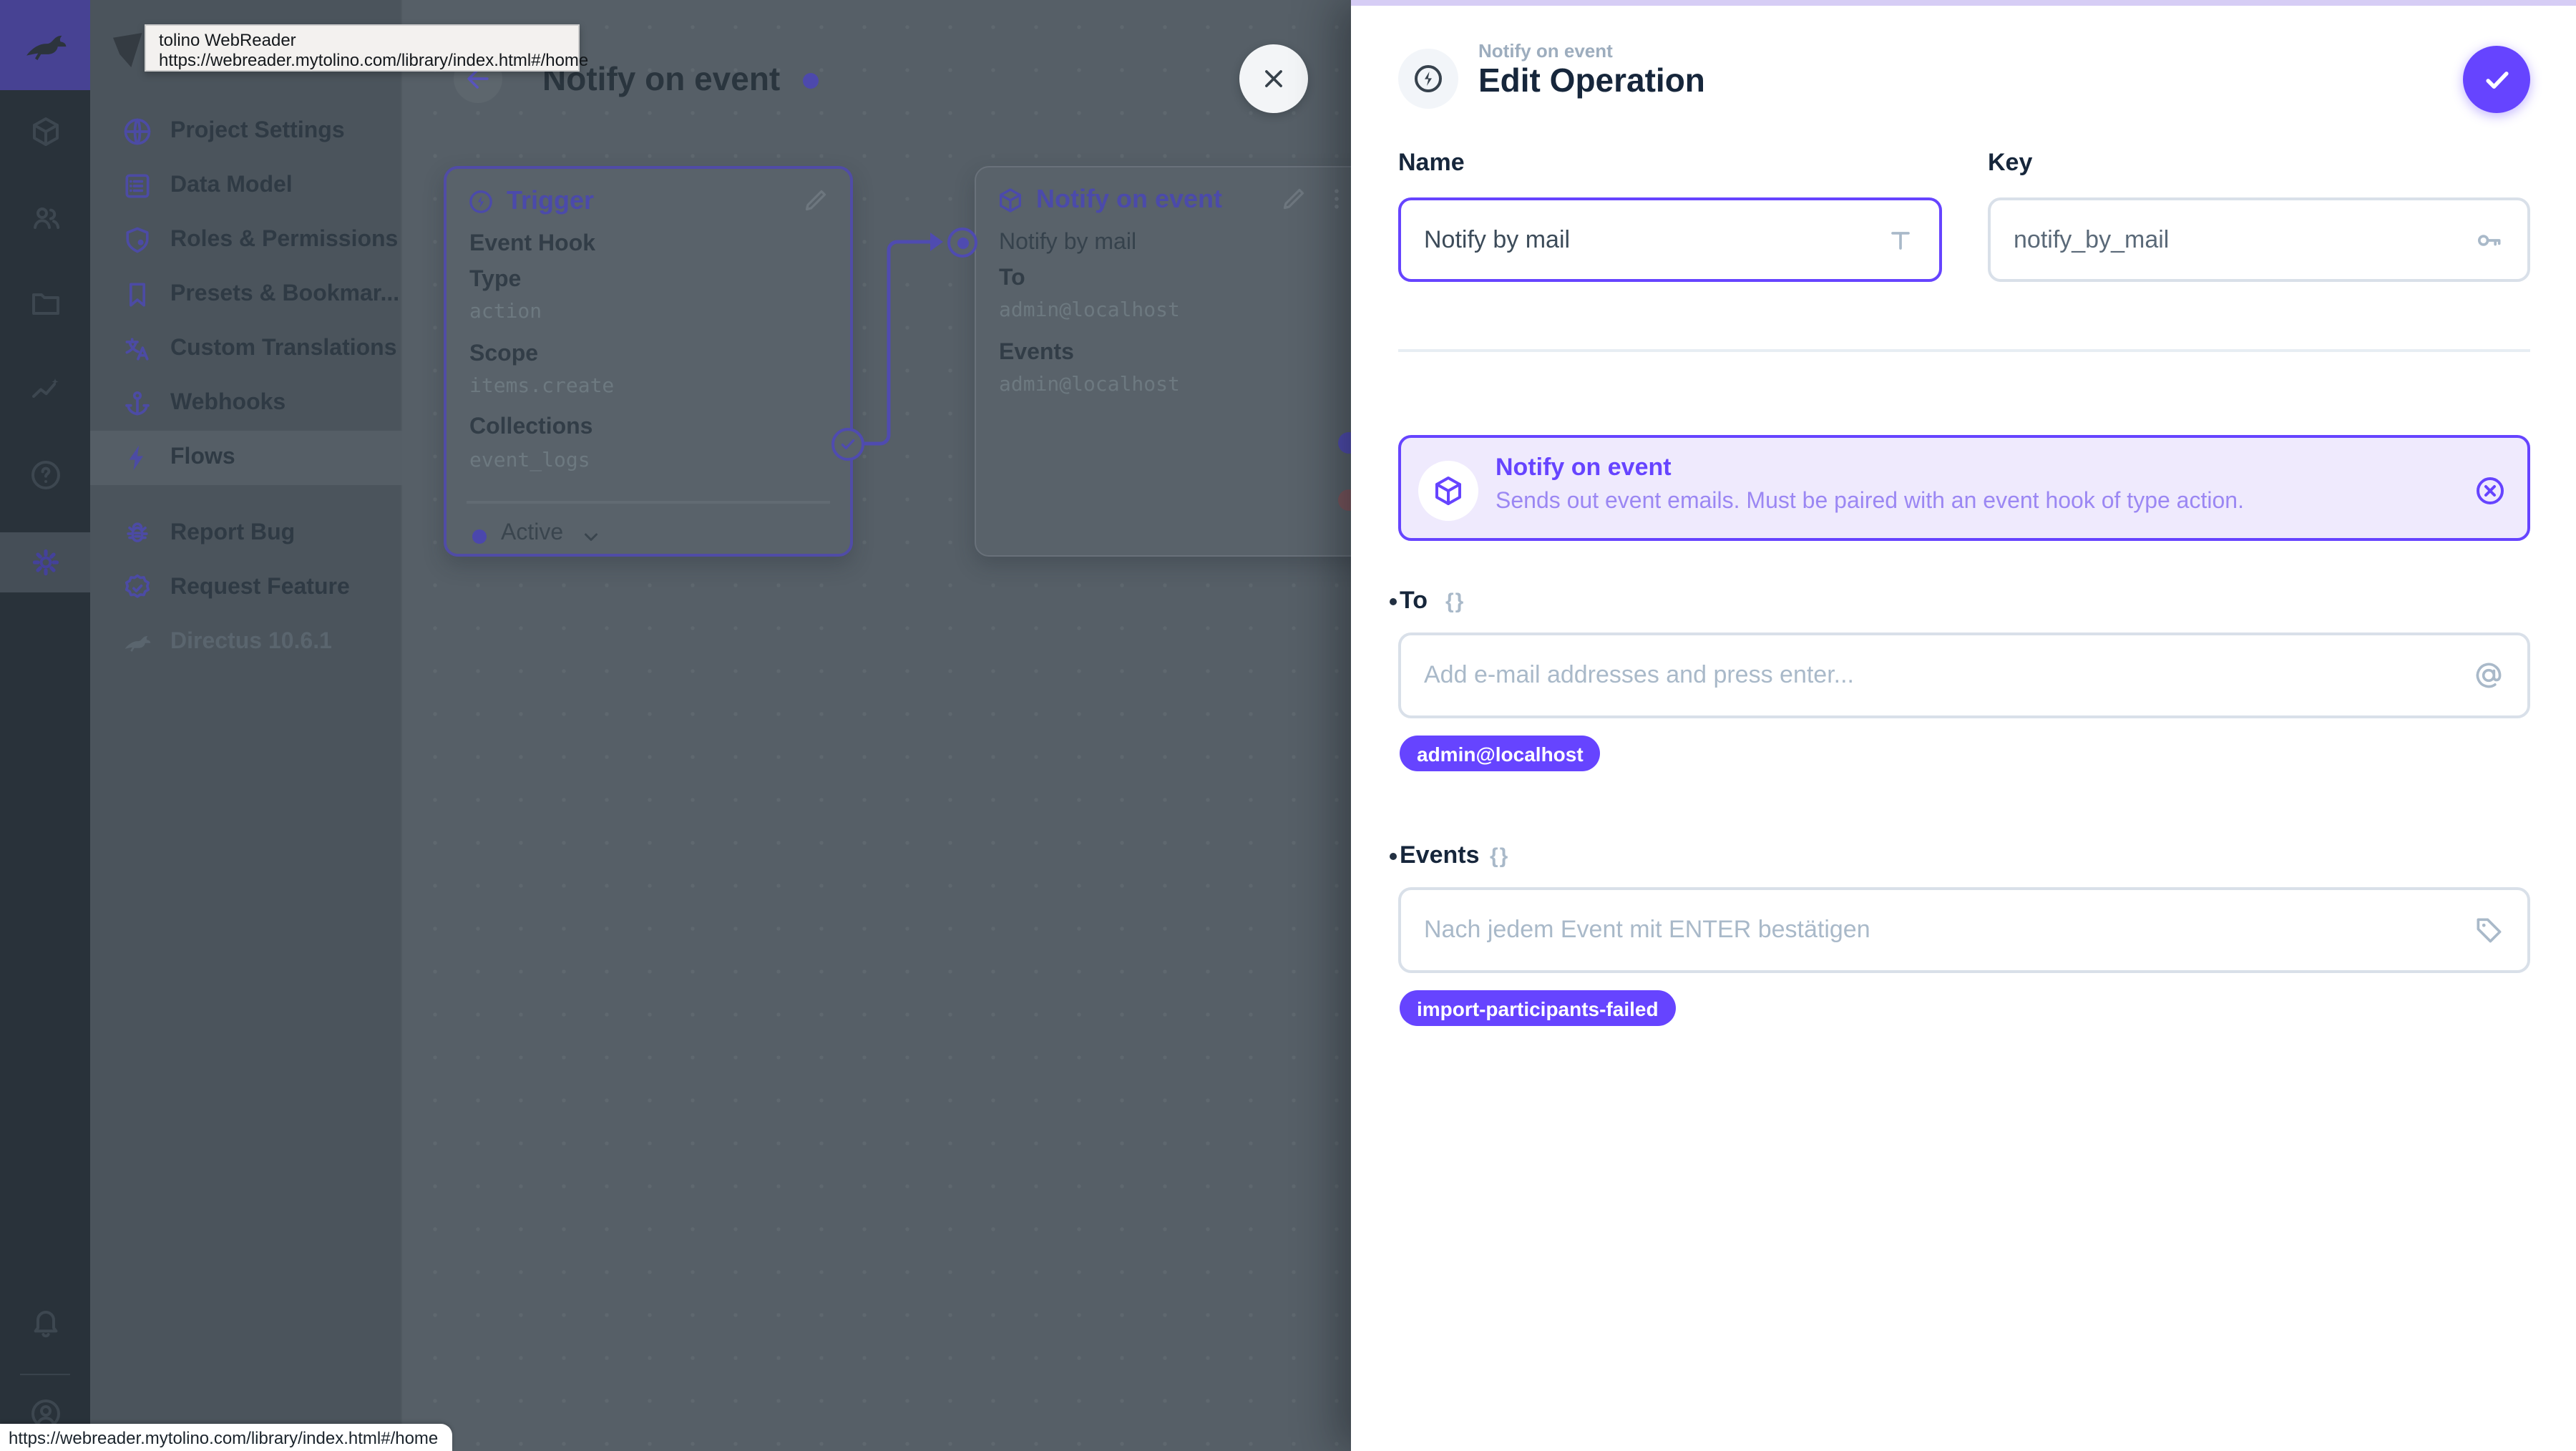 Image resolution: width=2576 pixels, height=1451 pixels. What do you see at coordinates (246, 186) in the screenshot?
I see `sidebar-item-data-model: Data Model` at bounding box center [246, 186].